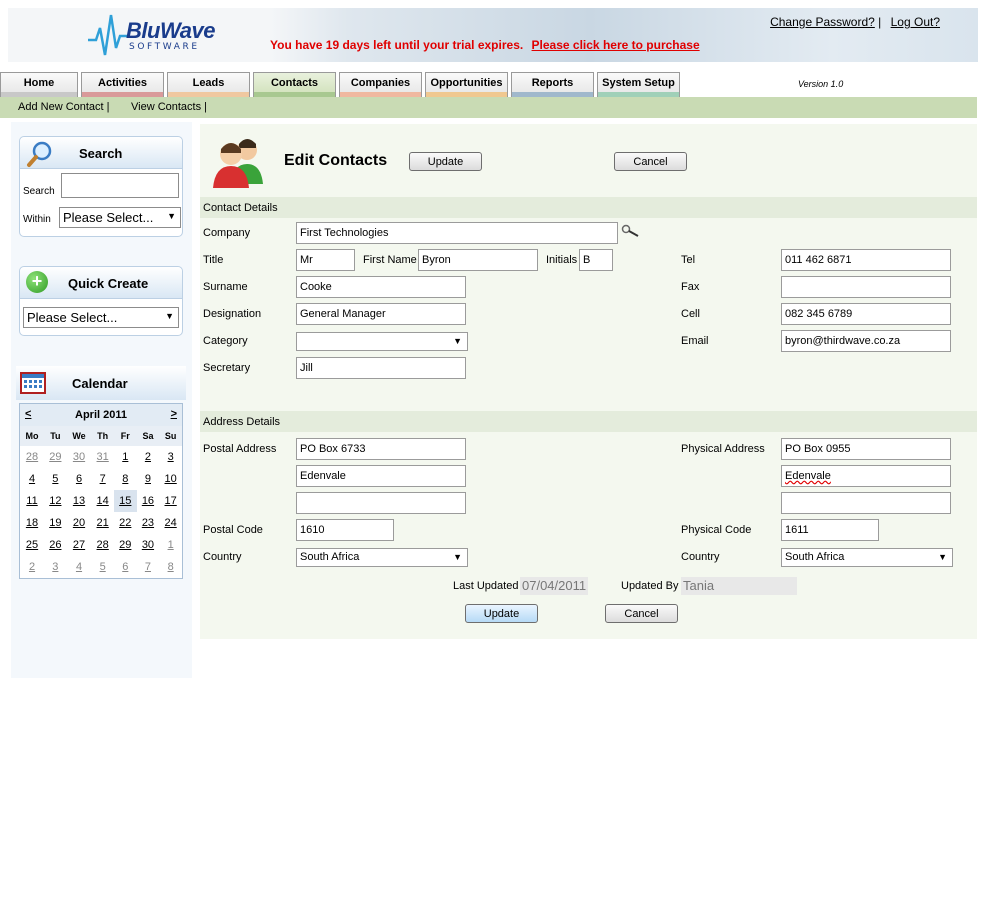  I want to click on postal-code-field: 1610, so click(345, 530).